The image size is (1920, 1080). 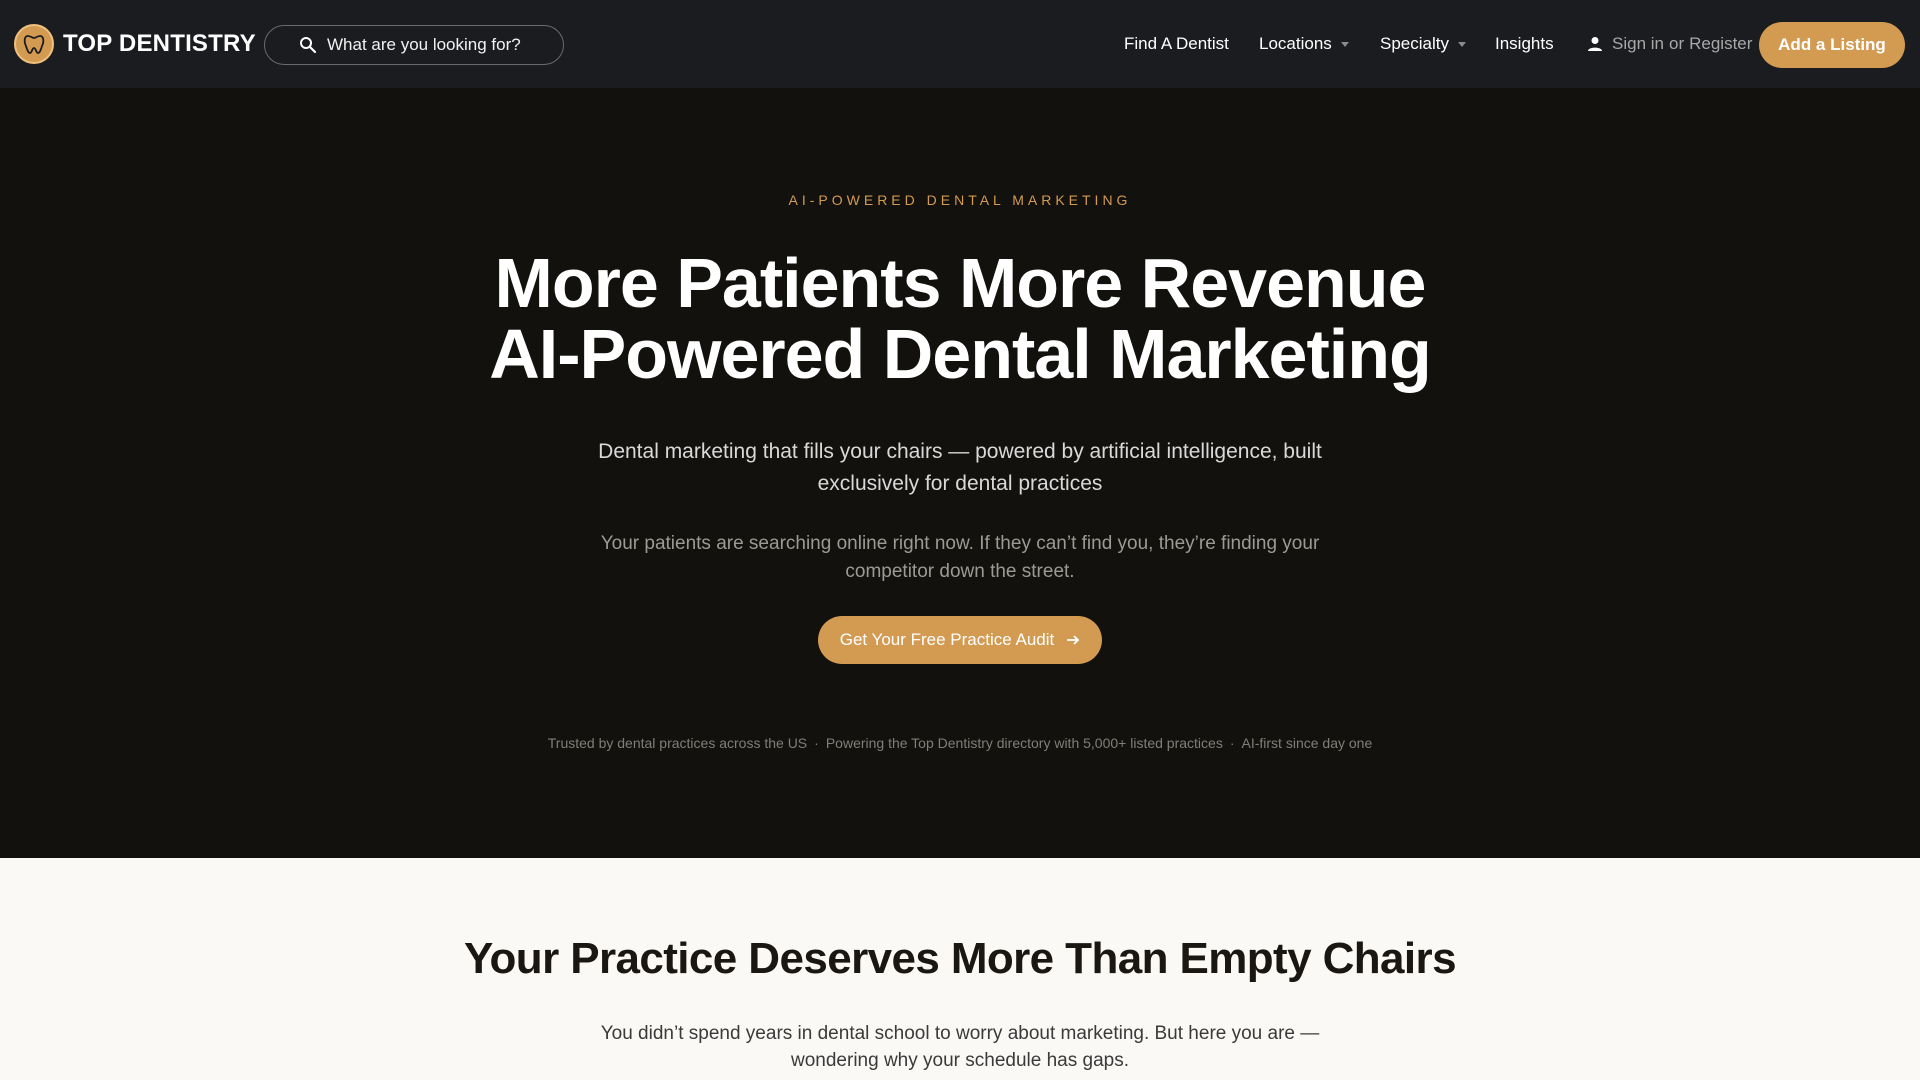 I want to click on add-listing-button: Add a Listing, so click(x=1832, y=45).